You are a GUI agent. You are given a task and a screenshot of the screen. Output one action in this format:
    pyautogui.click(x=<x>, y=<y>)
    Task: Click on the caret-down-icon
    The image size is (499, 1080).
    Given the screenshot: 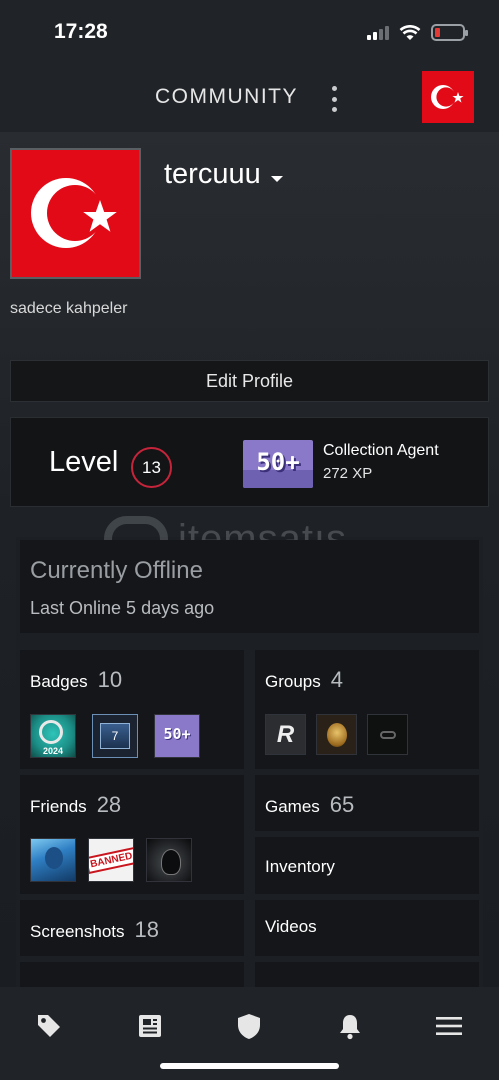 What is the action you would take?
    pyautogui.click(x=276, y=178)
    